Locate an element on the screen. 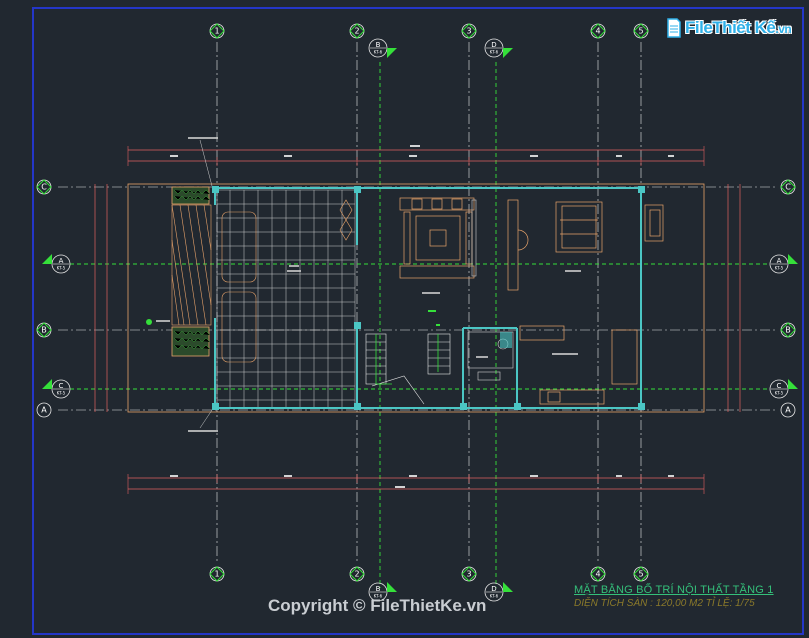  section-label-B-0: B is located at coordinates (378, 45).